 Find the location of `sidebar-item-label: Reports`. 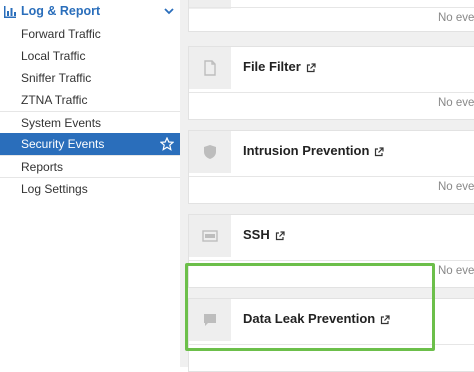

sidebar-item-label: Reports is located at coordinates (42, 166).